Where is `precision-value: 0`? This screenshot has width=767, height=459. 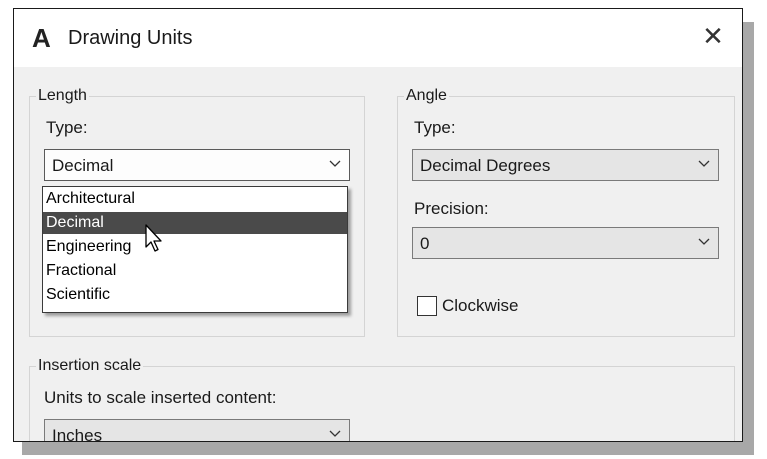
precision-value: 0 is located at coordinates (425, 243).